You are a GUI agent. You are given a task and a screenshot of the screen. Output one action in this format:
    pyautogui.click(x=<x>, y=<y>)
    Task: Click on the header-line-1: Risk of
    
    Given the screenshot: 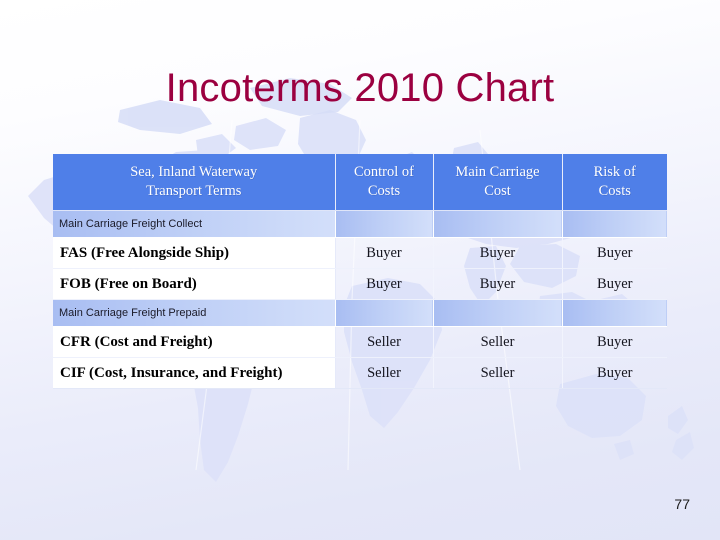 What is the action you would take?
    pyautogui.click(x=614, y=172)
    